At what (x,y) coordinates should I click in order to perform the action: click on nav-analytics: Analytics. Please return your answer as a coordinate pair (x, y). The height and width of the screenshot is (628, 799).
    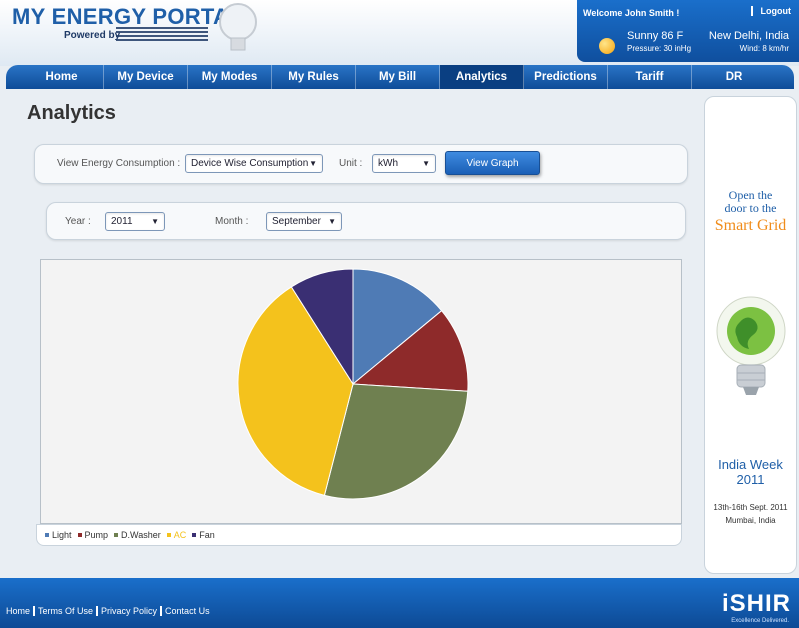
    Looking at the image, I should click on (482, 77).